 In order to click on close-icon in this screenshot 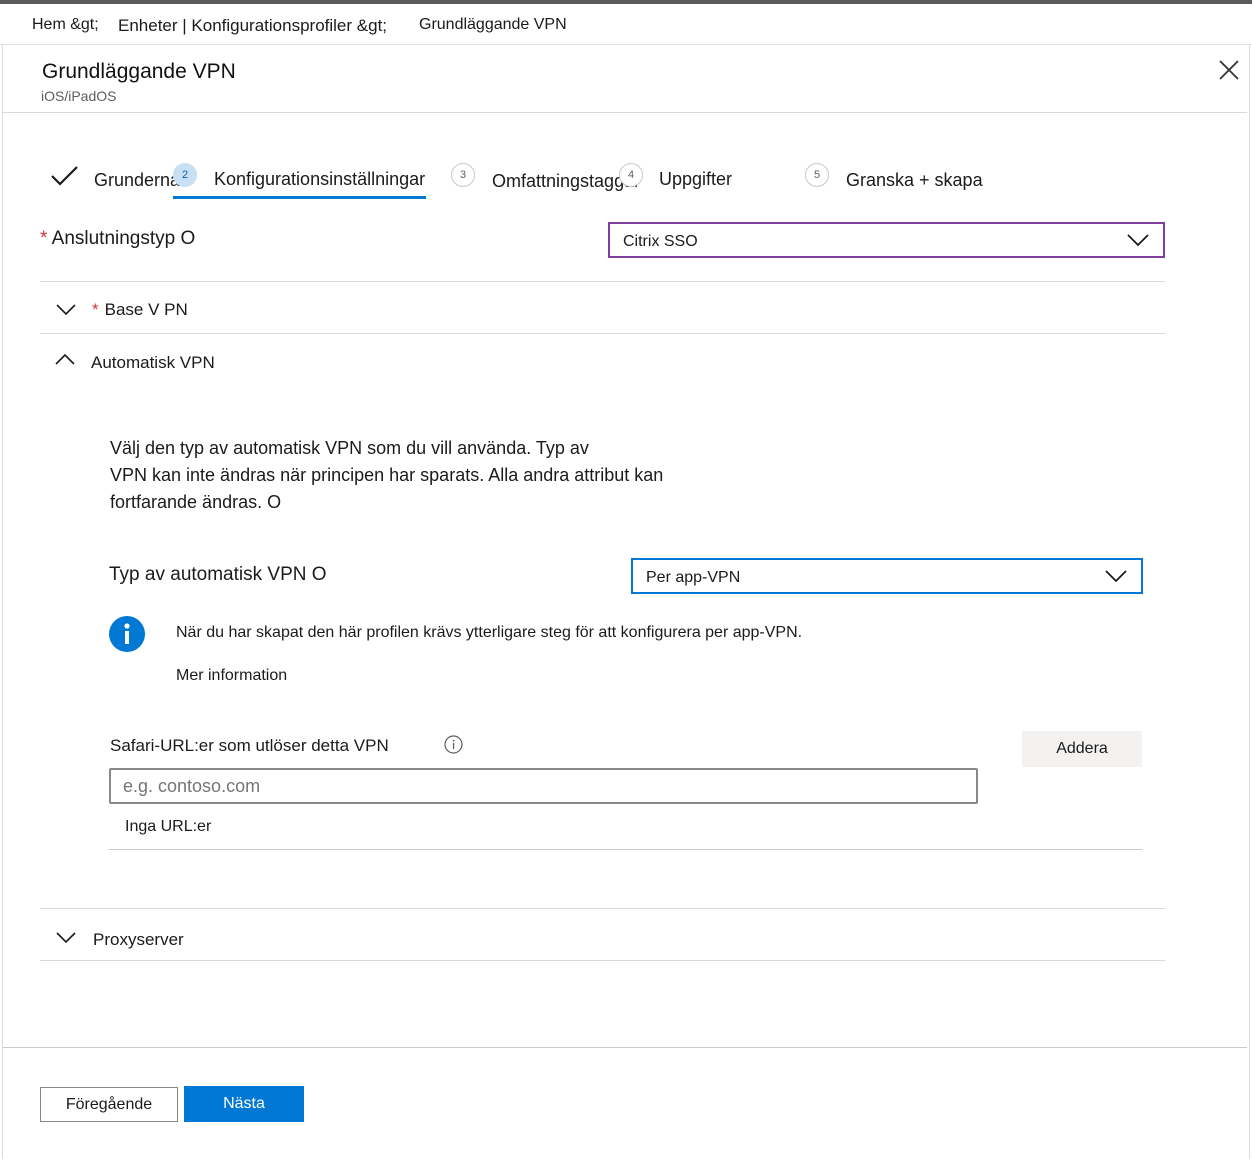, I will do `click(1229, 70)`.